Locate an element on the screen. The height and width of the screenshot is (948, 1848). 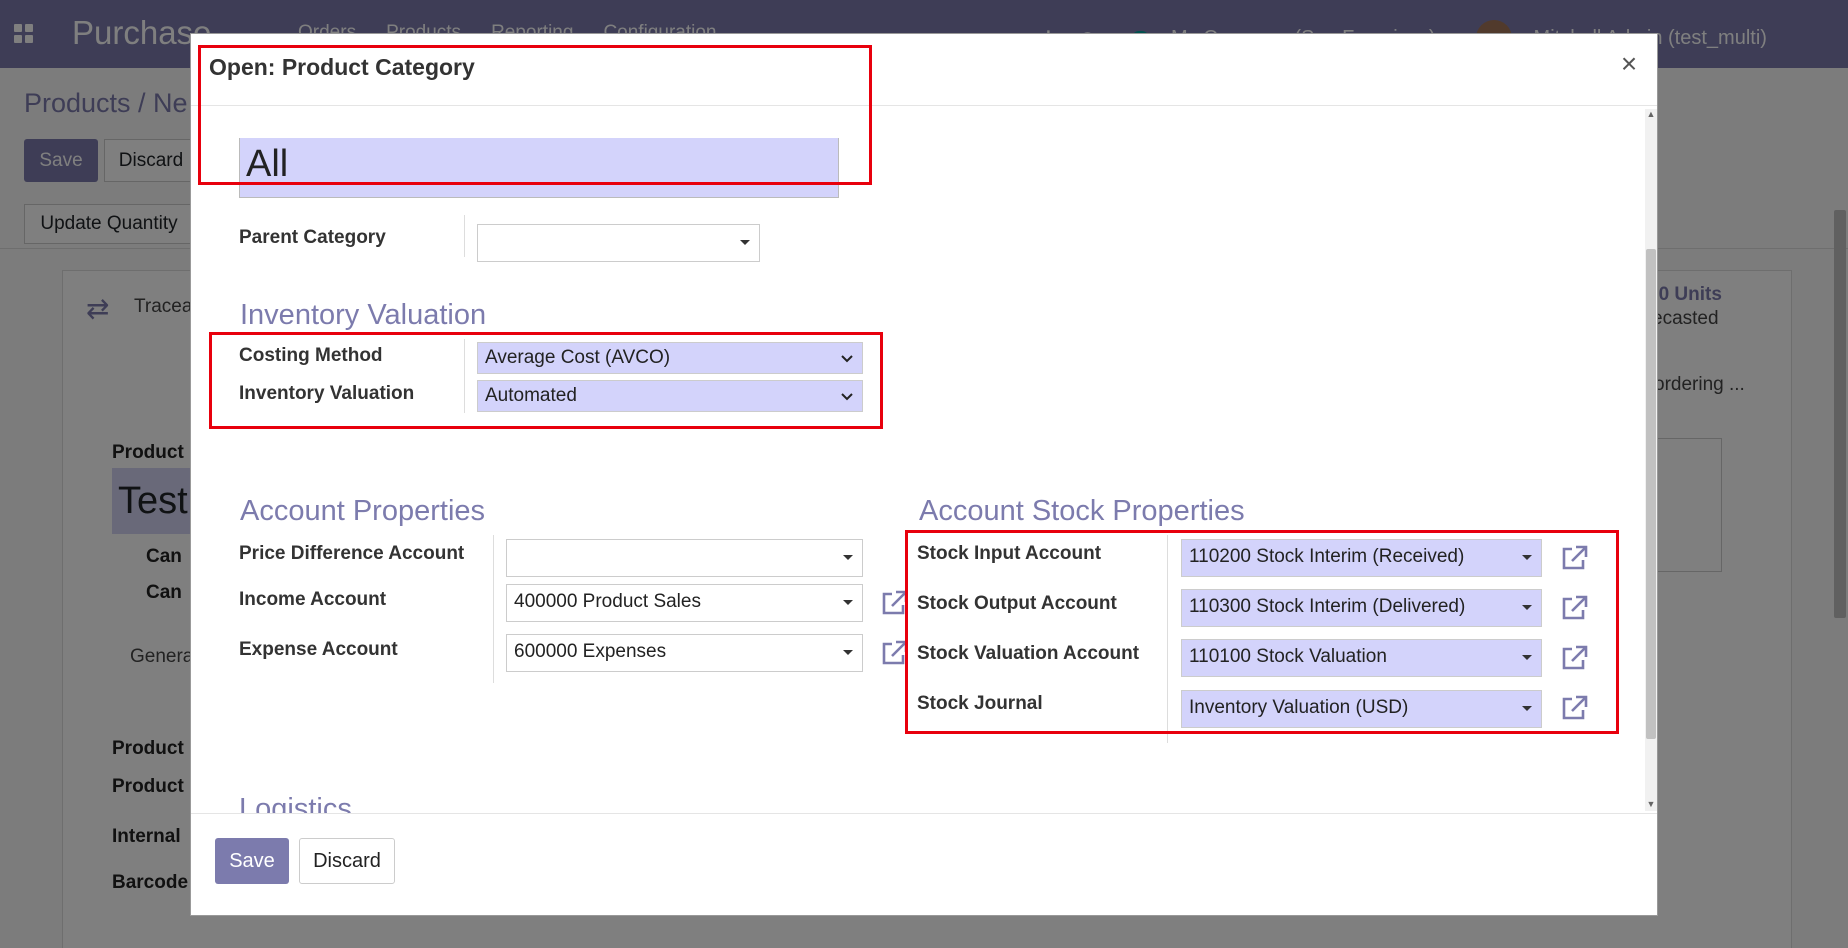
close-button: × is located at coordinates (1629, 64).